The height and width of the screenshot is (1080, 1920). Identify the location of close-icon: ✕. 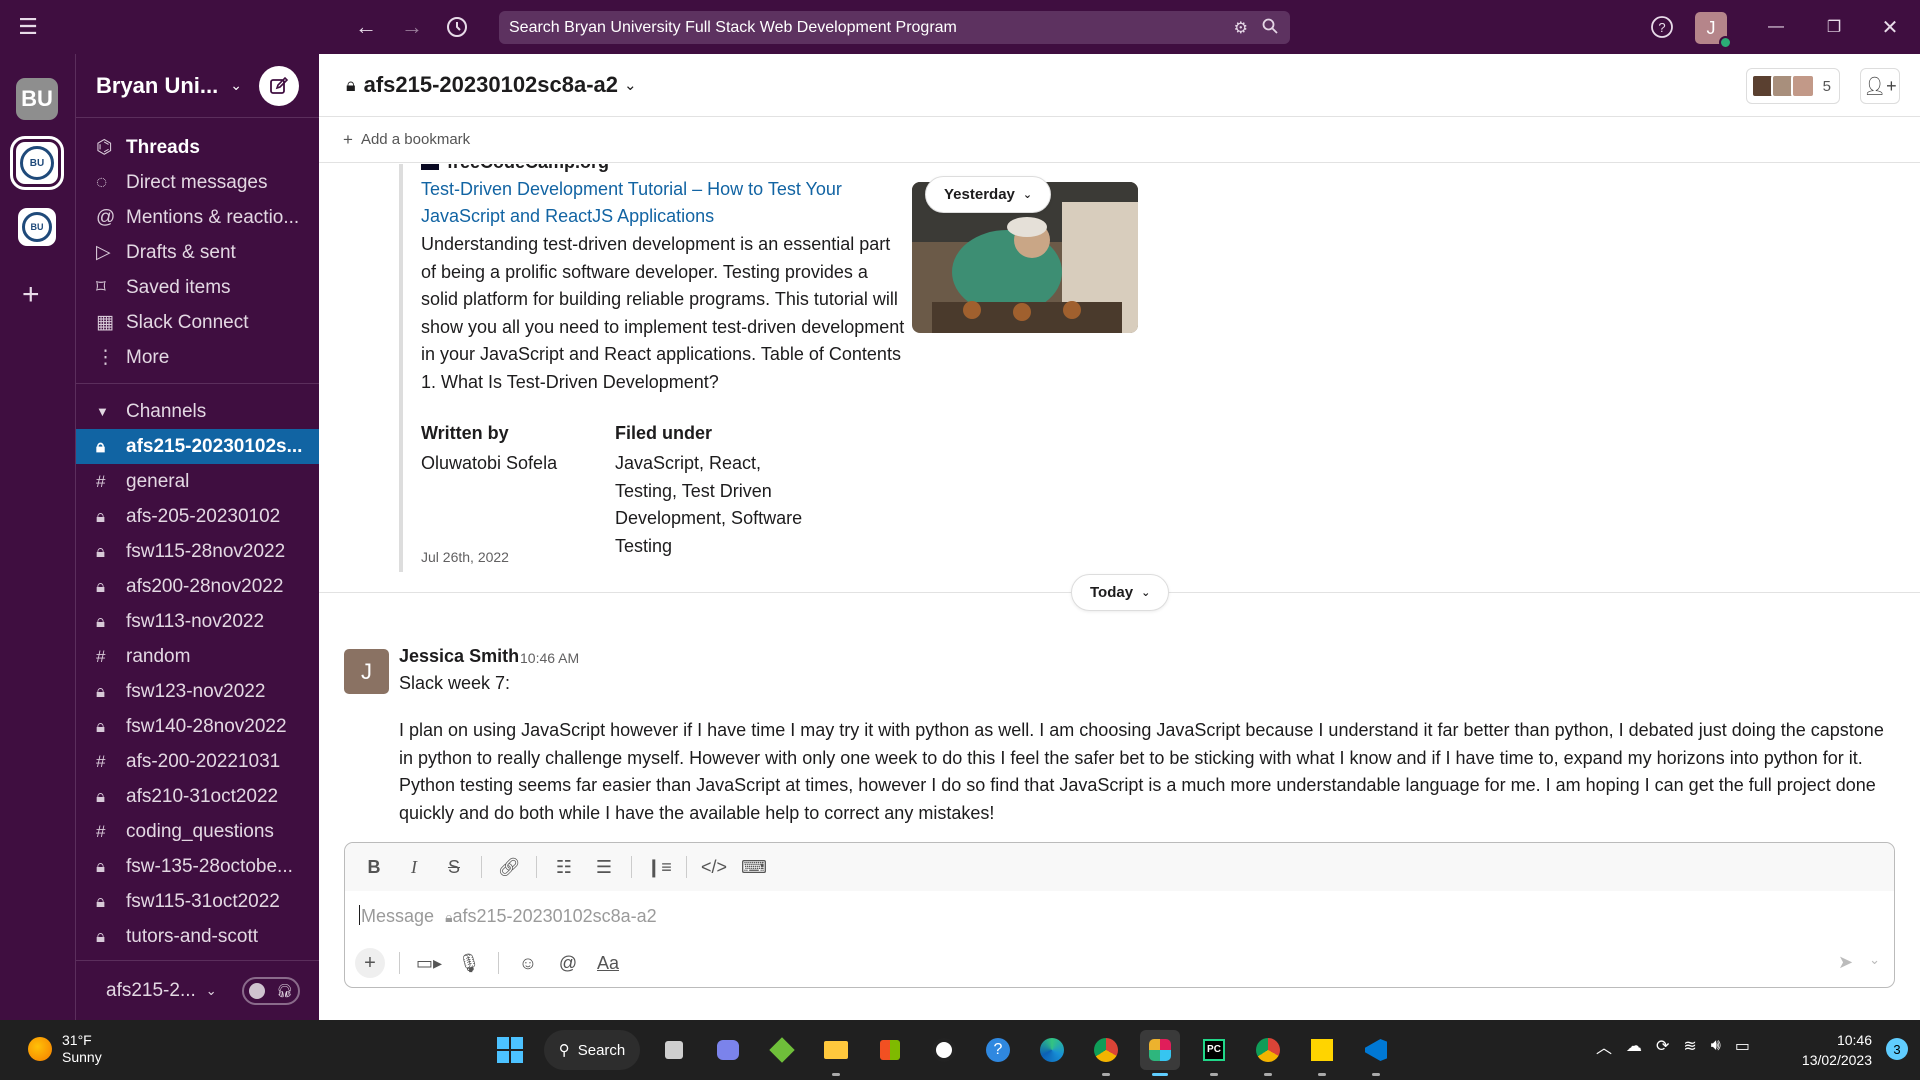
(1890, 27).